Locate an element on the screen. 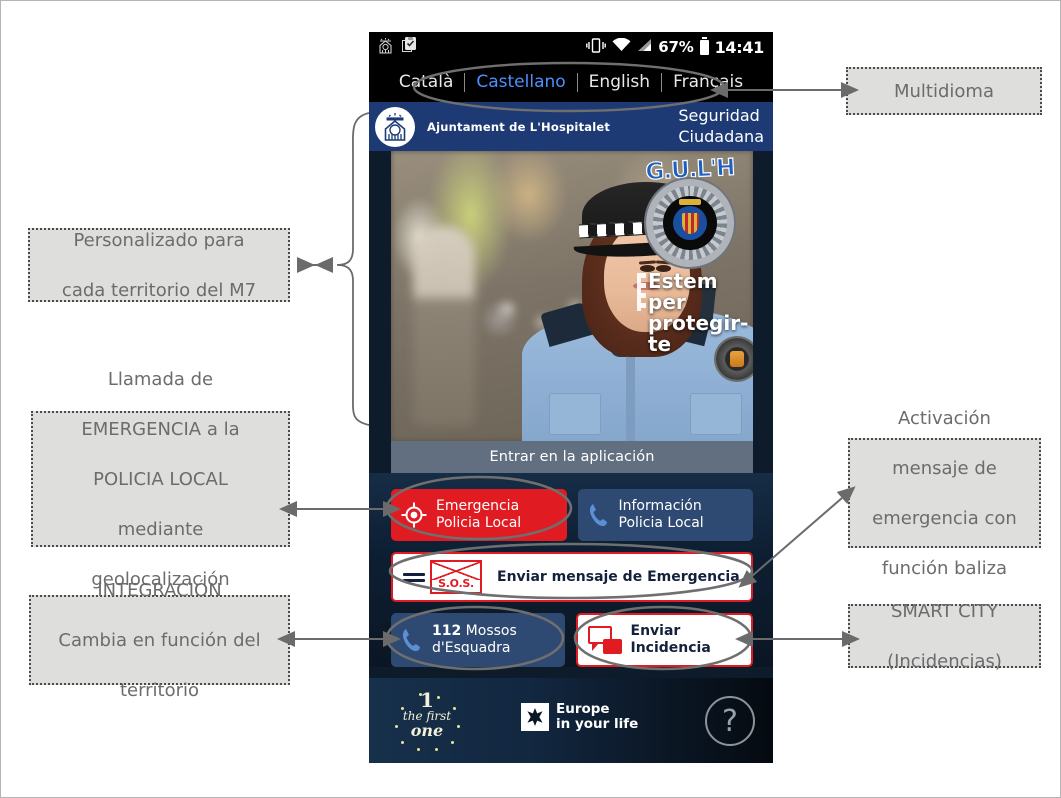 The height and width of the screenshot is (798, 1061). geolocation-target-icon is located at coordinates (414, 515).